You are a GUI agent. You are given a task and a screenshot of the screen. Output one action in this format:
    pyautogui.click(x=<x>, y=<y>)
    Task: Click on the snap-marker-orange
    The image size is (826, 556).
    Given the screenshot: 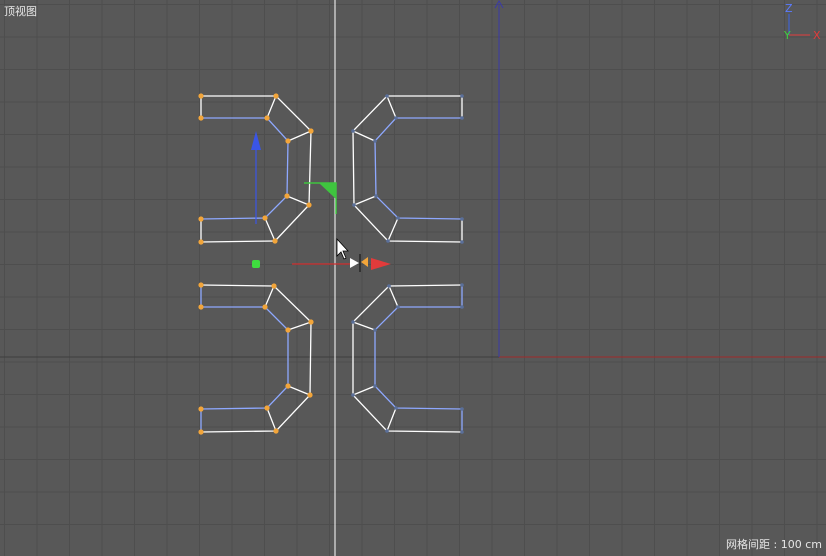 What is the action you would take?
    pyautogui.click(x=364, y=262)
    